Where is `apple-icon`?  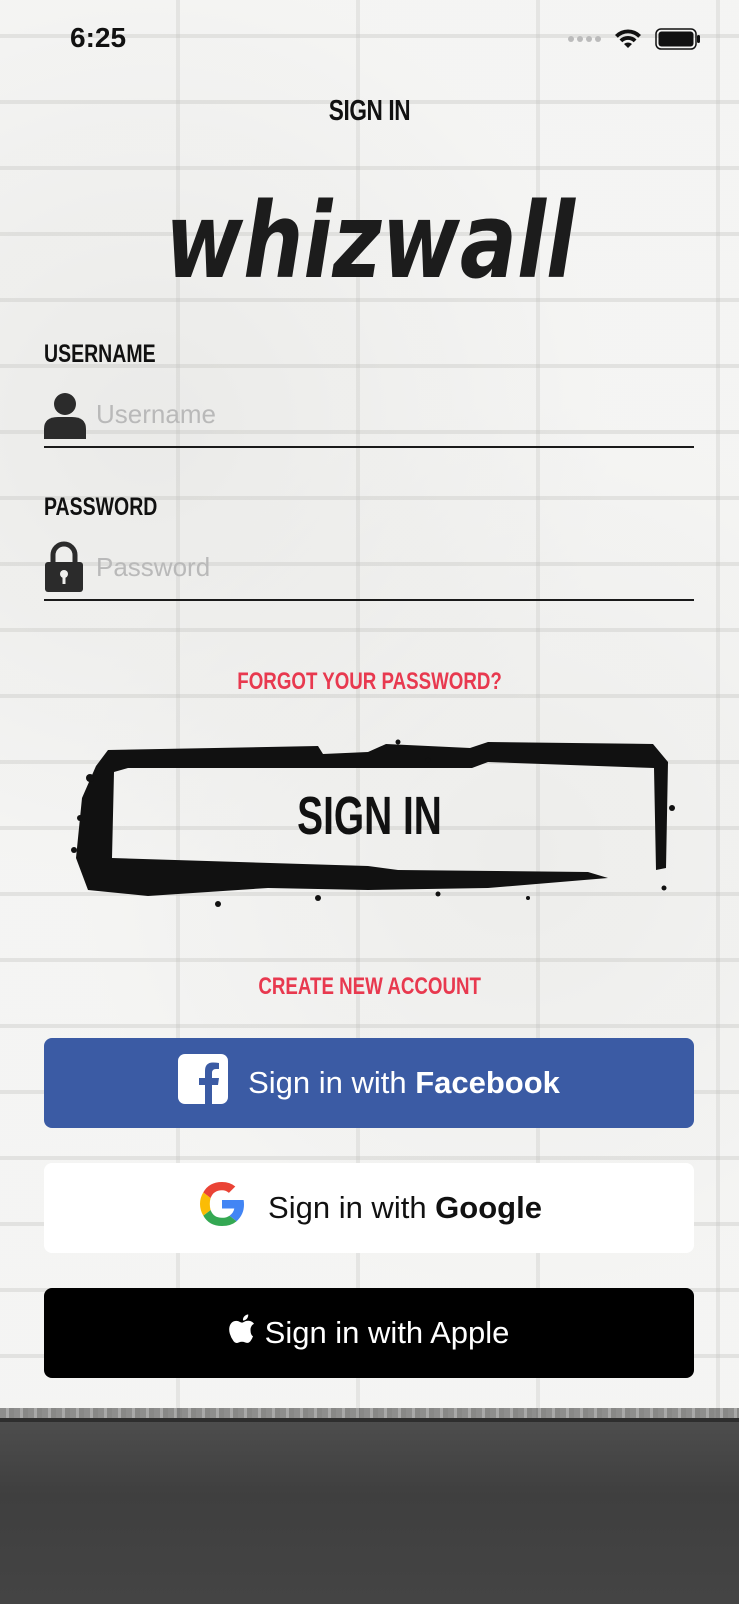
apple-icon is located at coordinates (241, 1333).